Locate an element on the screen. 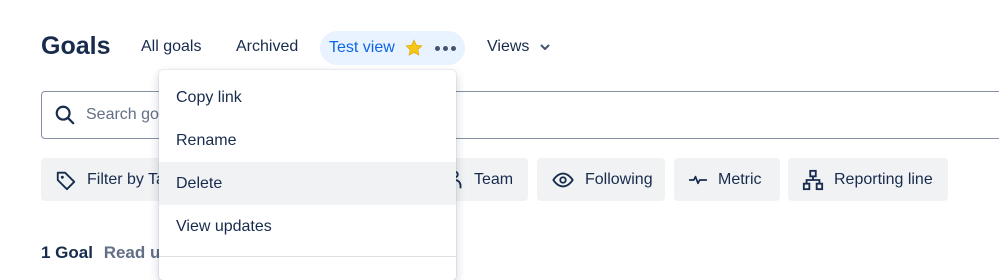 This screenshot has width=999, height=280. chevron-down-icon is located at coordinates (545, 47).